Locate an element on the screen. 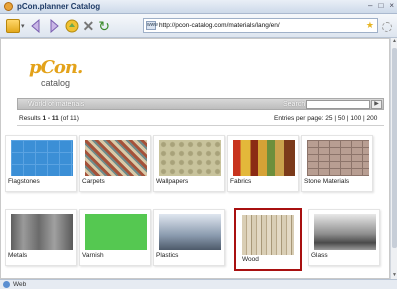 This screenshot has height=289, width=397. material-tile-wallpapers: Wallpapers is located at coordinates (189, 163).